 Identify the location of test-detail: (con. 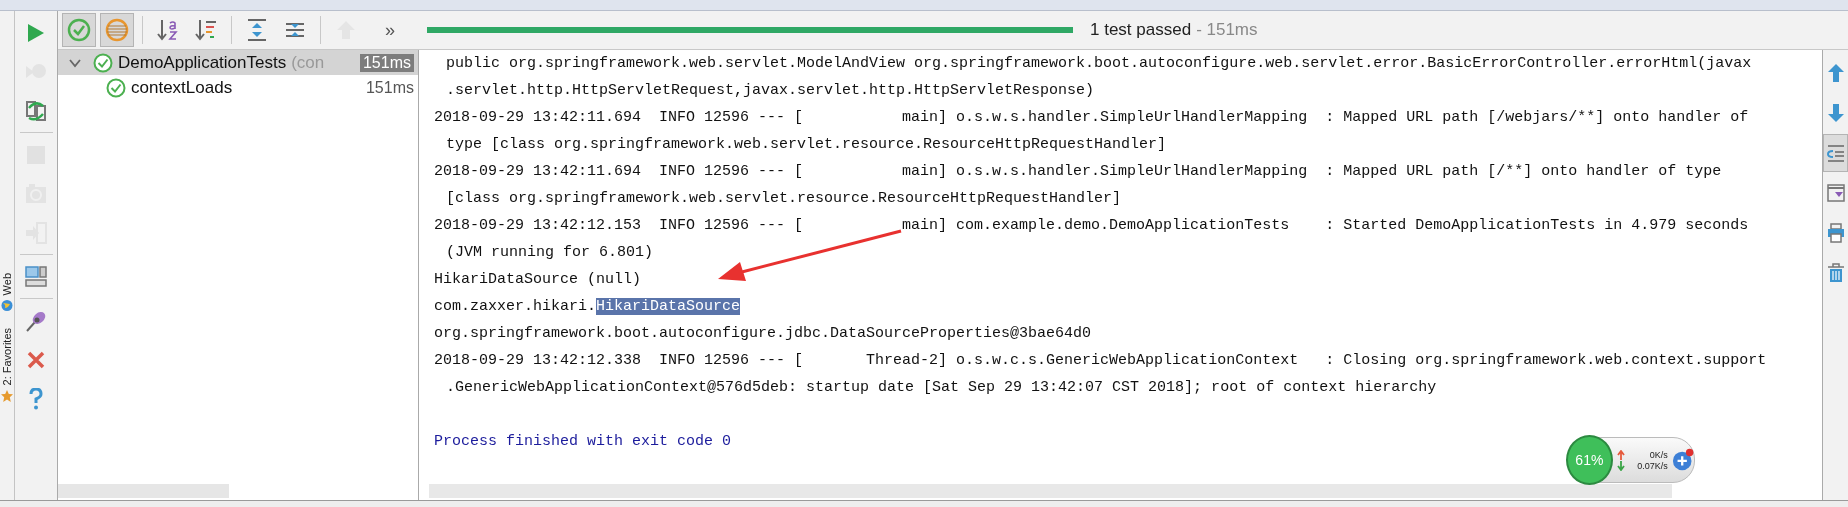
(308, 62).